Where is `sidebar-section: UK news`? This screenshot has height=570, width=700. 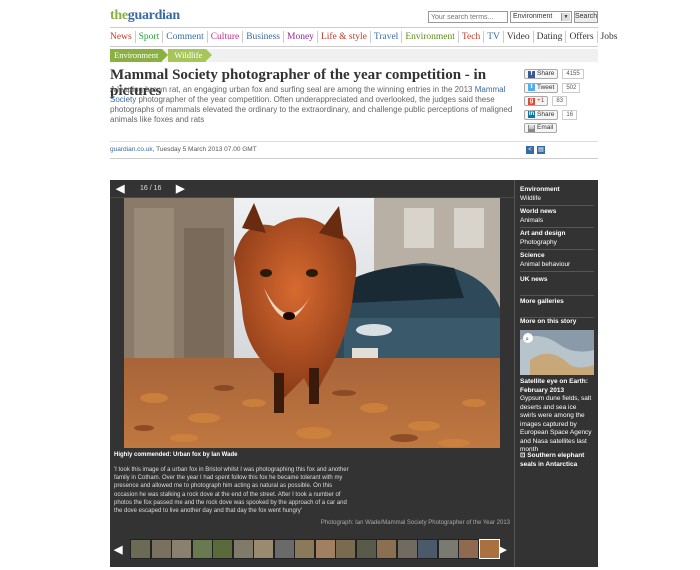 sidebar-section: UK news is located at coordinates (557, 280).